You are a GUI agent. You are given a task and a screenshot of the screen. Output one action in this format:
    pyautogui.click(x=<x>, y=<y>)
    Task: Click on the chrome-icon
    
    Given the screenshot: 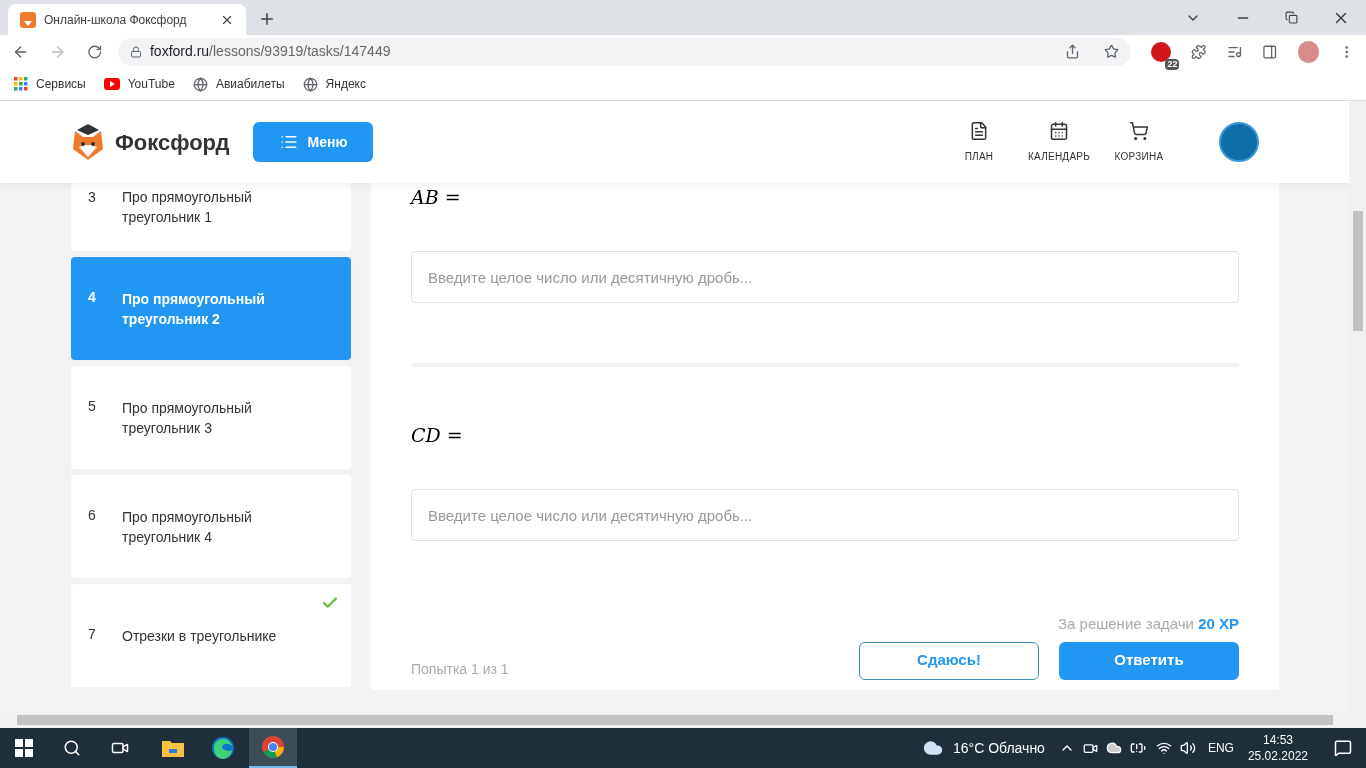 What is the action you would take?
    pyautogui.click(x=273, y=747)
    